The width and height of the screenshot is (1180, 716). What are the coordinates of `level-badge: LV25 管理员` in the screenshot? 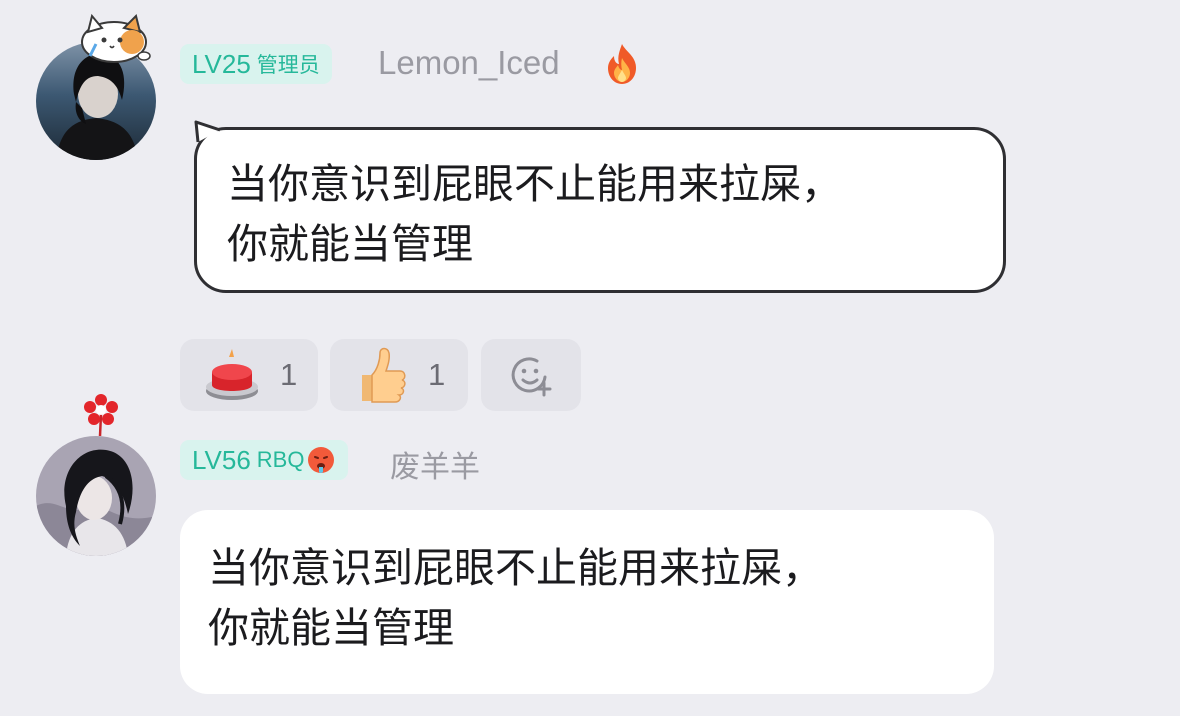 It's located at (256, 64).